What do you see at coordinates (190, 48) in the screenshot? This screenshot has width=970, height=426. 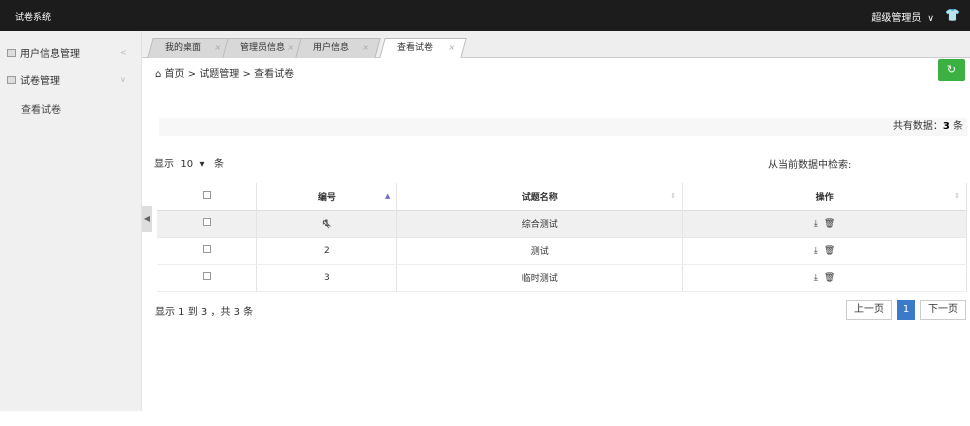 I see `tab-desktop: 我的桌面 ×` at bounding box center [190, 48].